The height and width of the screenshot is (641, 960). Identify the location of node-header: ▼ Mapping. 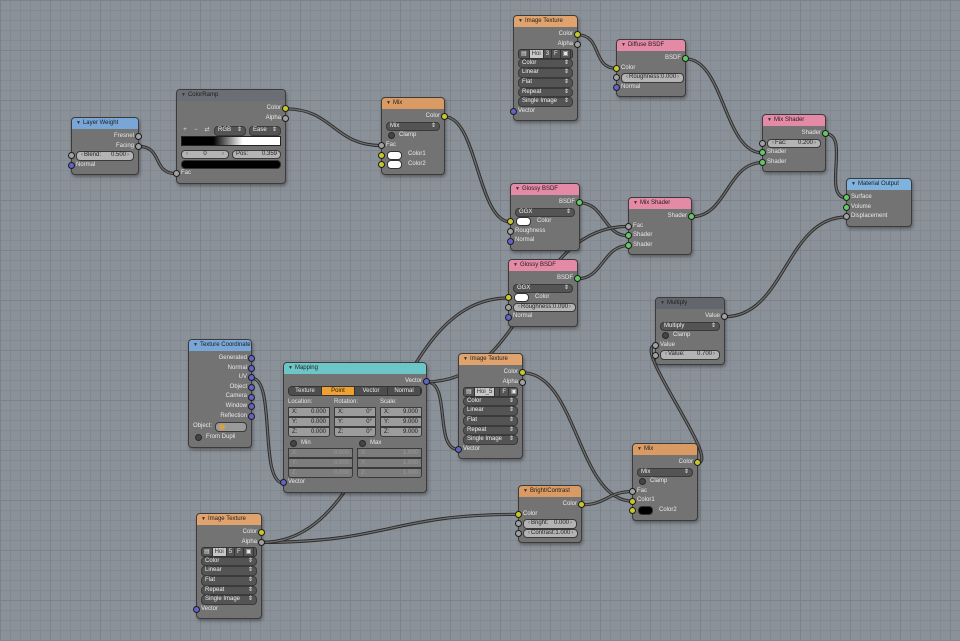
(355, 368).